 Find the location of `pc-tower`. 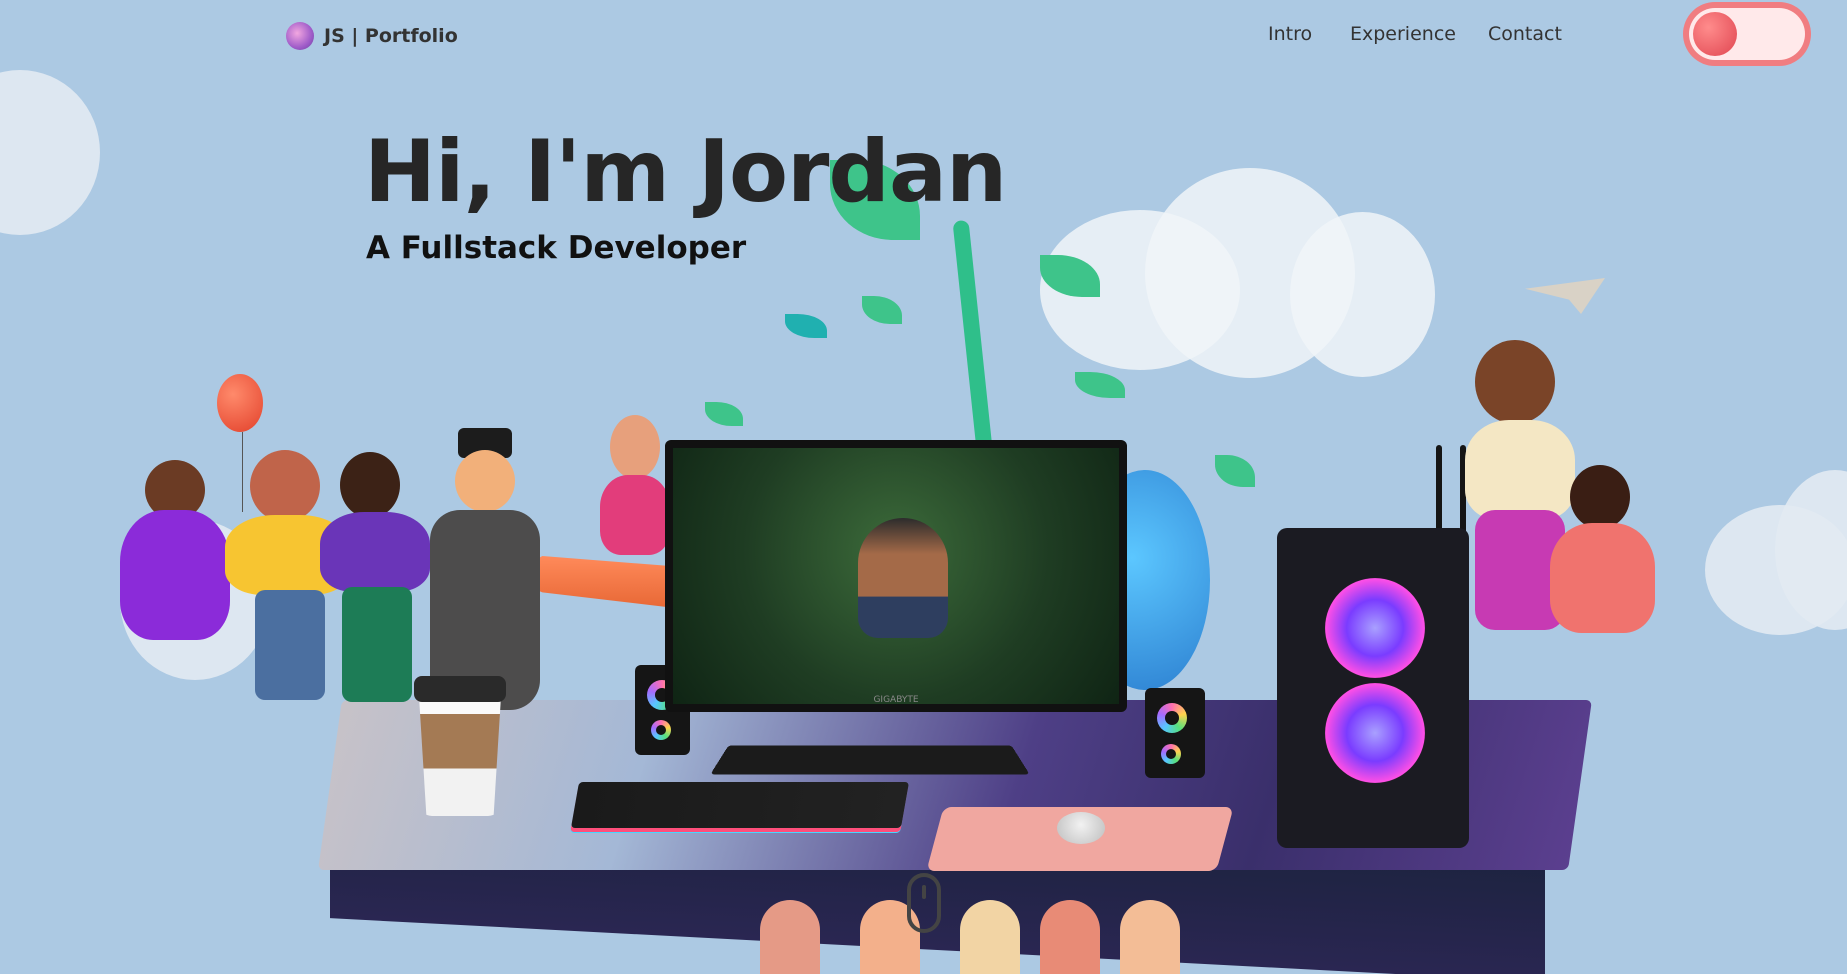

pc-tower is located at coordinates (1373, 688).